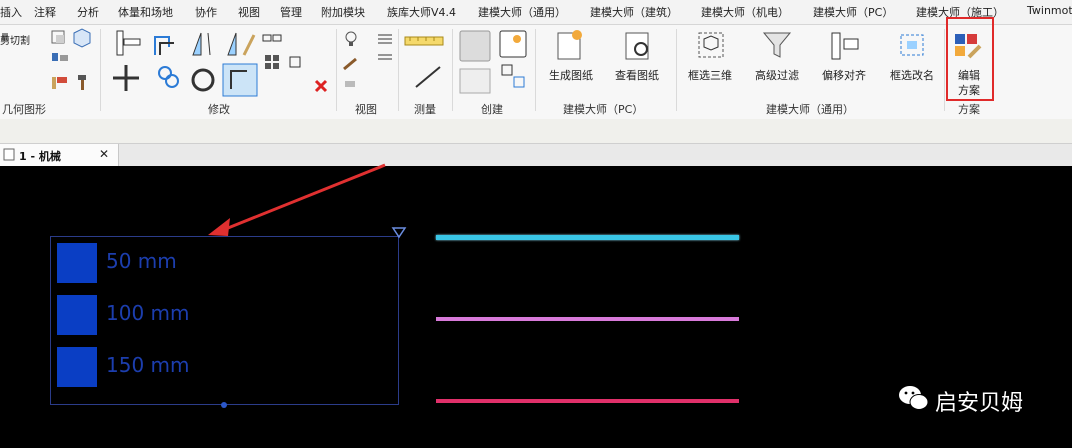 This screenshot has height=448, width=1072. I want to click on pipe-red, so click(587, 401).